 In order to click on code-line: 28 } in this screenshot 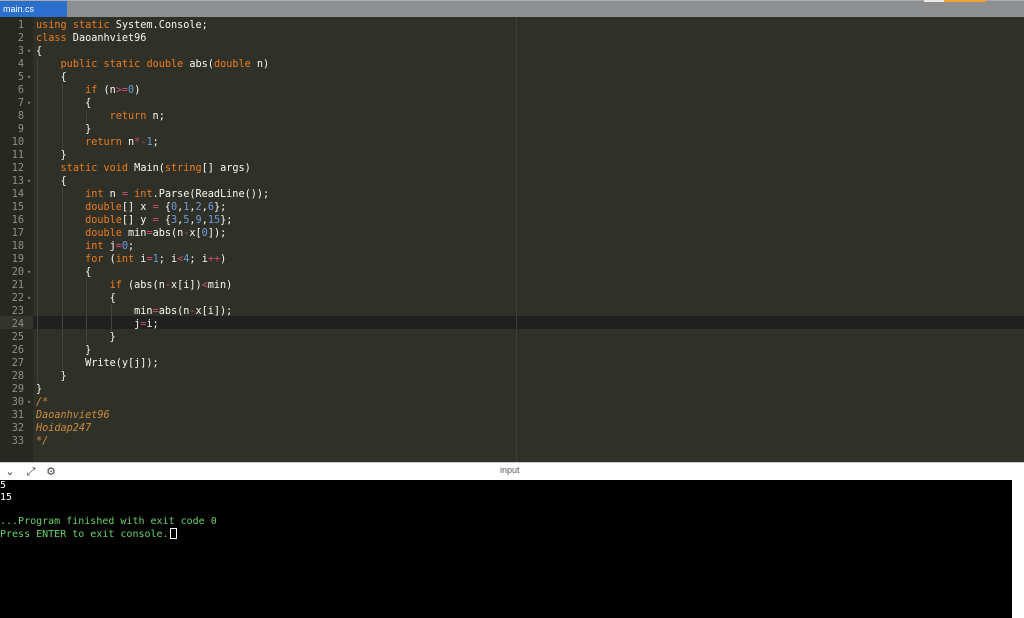, I will do `click(512, 376)`.